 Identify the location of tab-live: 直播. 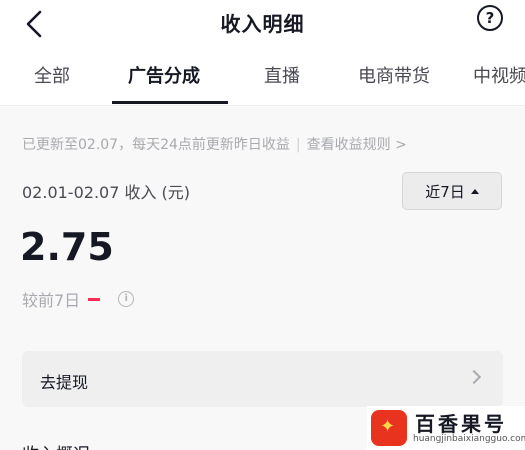
(282, 75).